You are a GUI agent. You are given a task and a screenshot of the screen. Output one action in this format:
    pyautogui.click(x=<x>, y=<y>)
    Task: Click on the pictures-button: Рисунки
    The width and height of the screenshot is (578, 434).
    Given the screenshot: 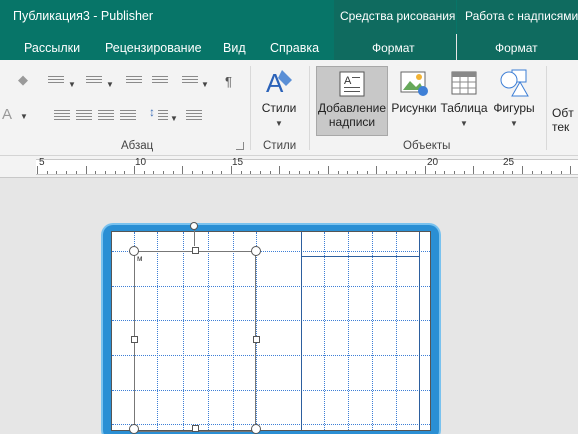 What is the action you would take?
    pyautogui.click(x=414, y=101)
    